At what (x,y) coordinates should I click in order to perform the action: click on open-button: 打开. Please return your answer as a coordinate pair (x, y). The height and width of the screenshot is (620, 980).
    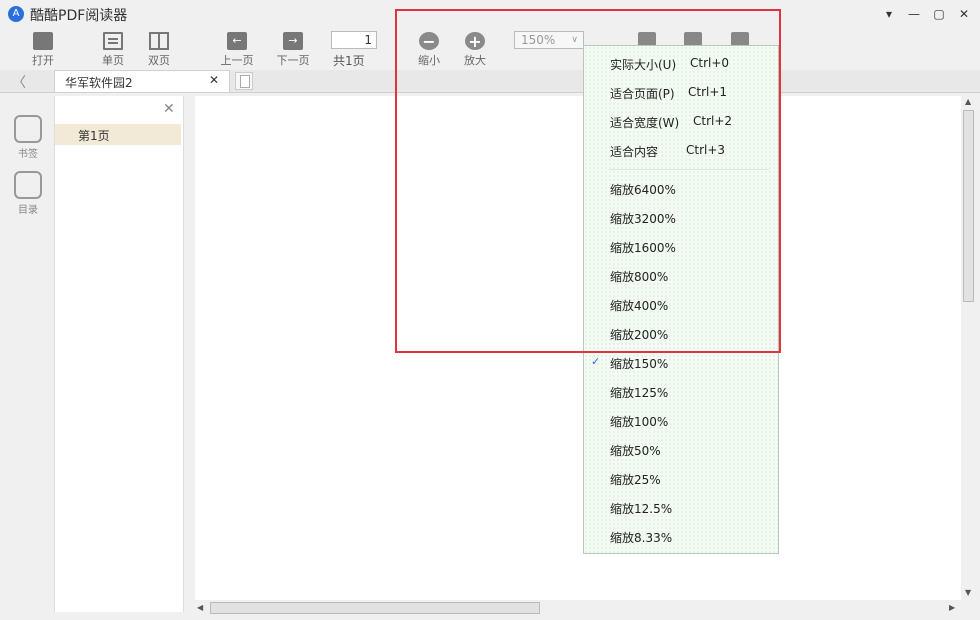
    Looking at the image, I should click on (43, 48).